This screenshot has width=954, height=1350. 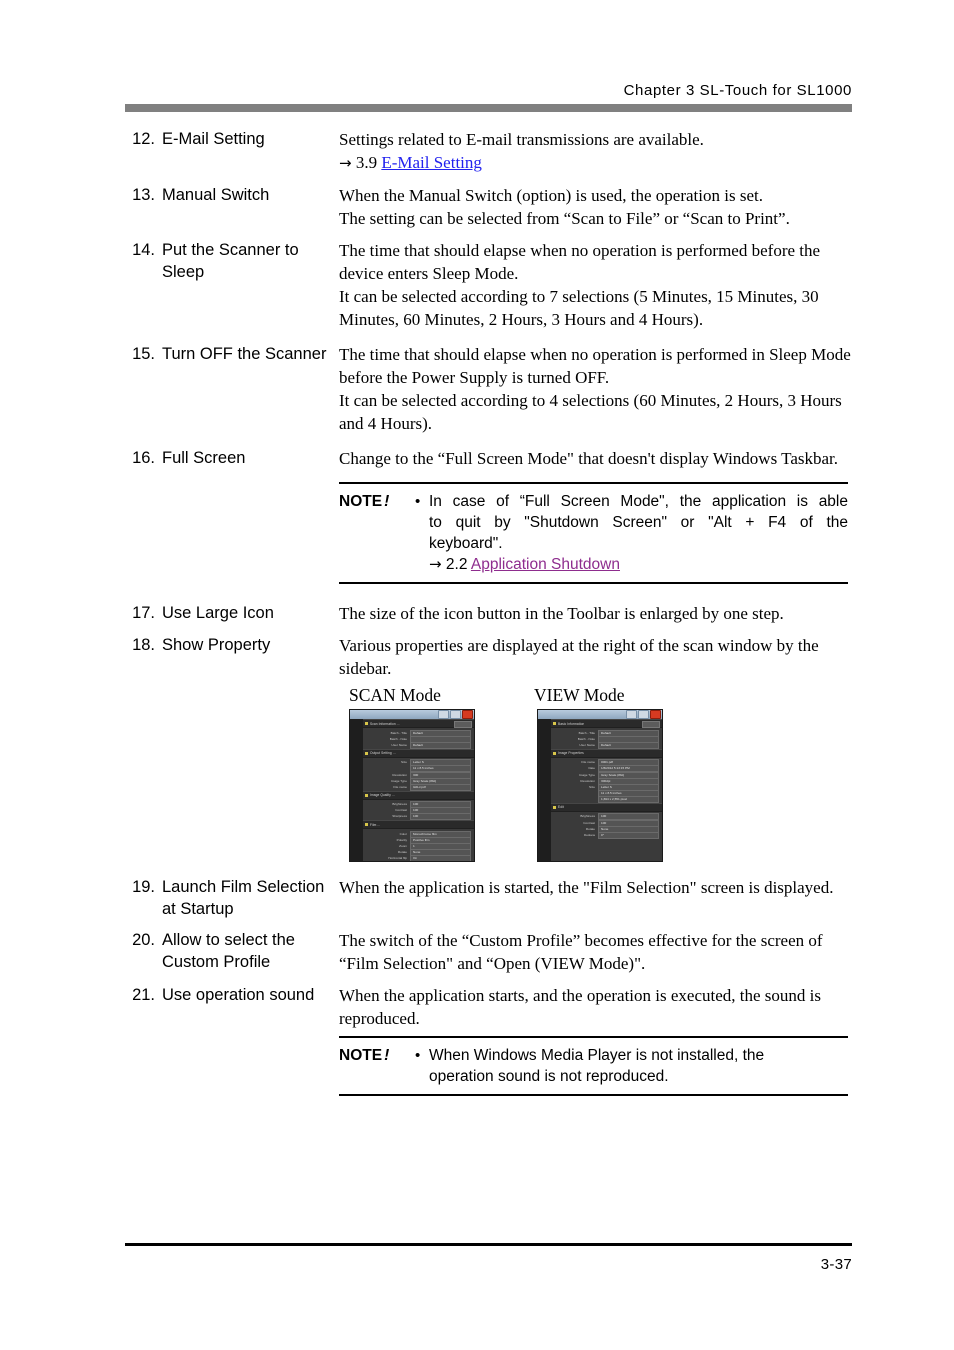 I want to click on property-group-header: Basic Information, so click(x=606, y=723).